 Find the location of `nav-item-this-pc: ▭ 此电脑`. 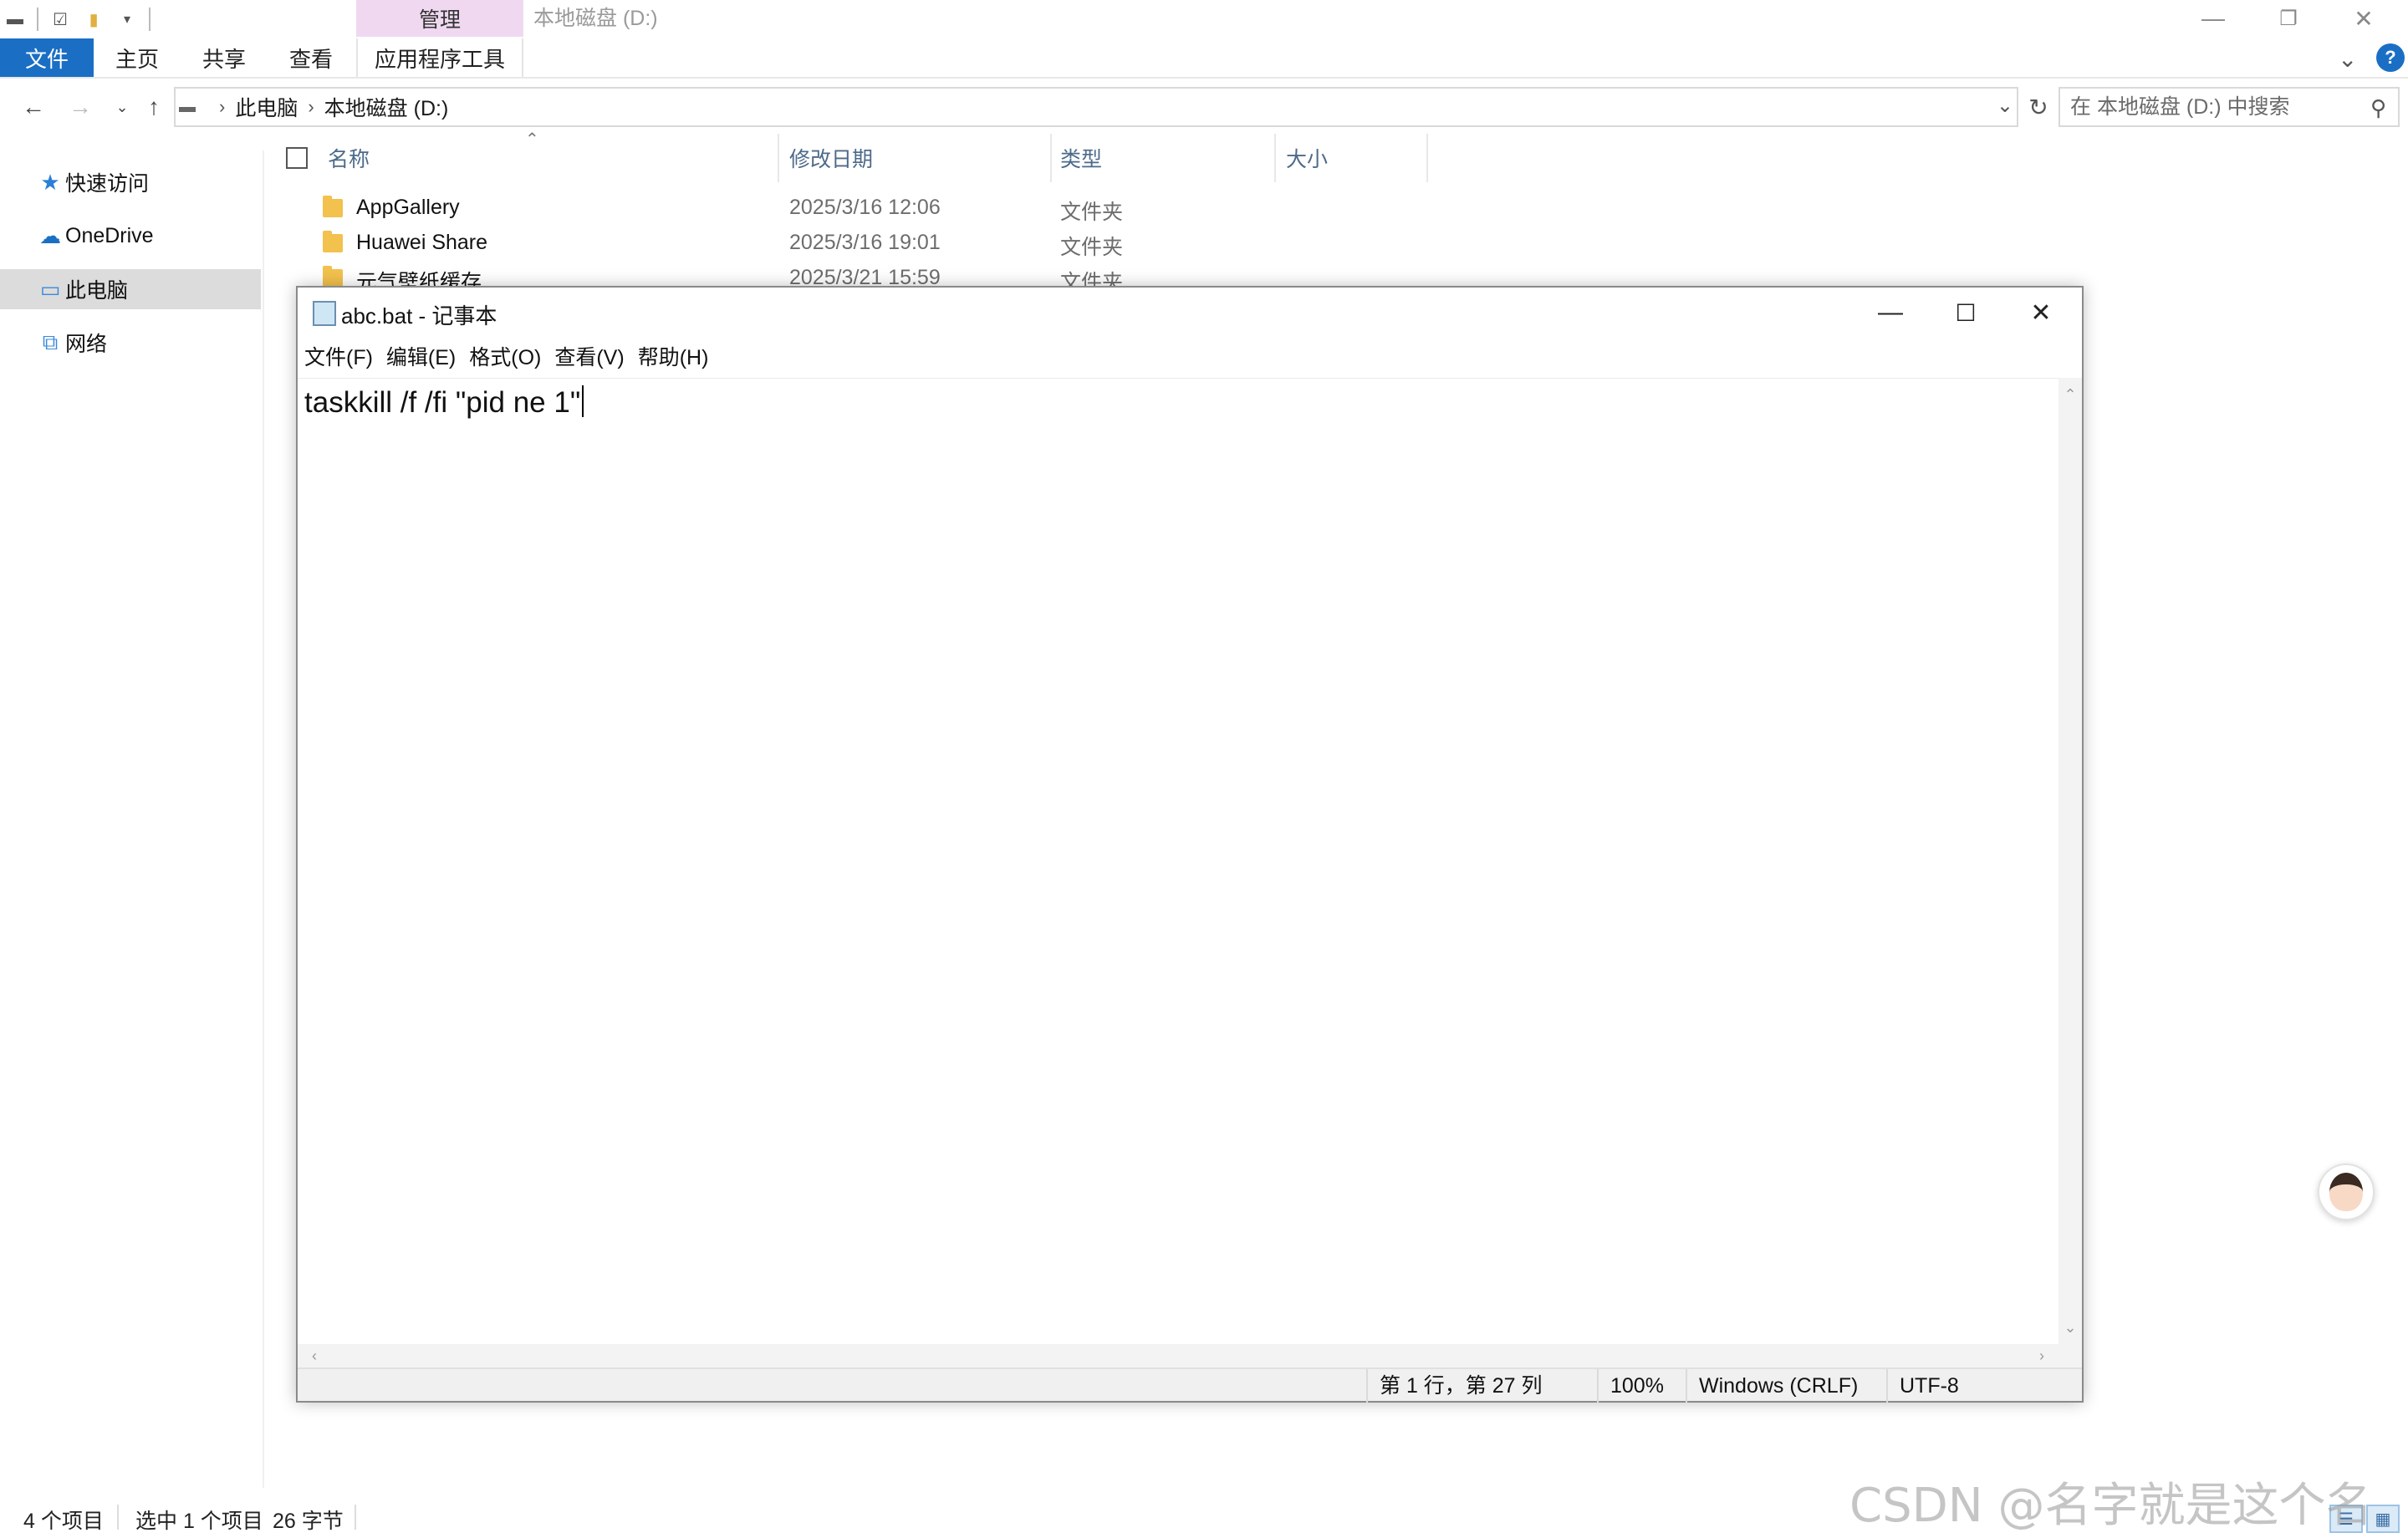

nav-item-this-pc: ▭ 此电脑 is located at coordinates (130, 289).